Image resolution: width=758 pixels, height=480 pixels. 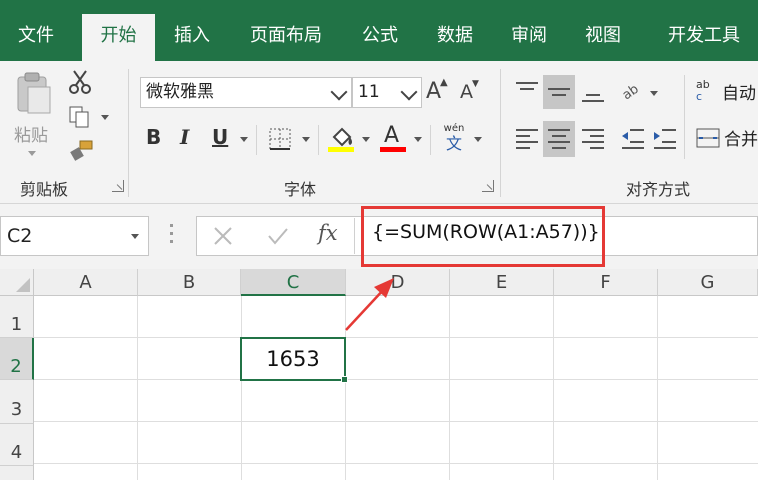 What do you see at coordinates (293, 282) in the screenshot?
I see `column-header-c: C` at bounding box center [293, 282].